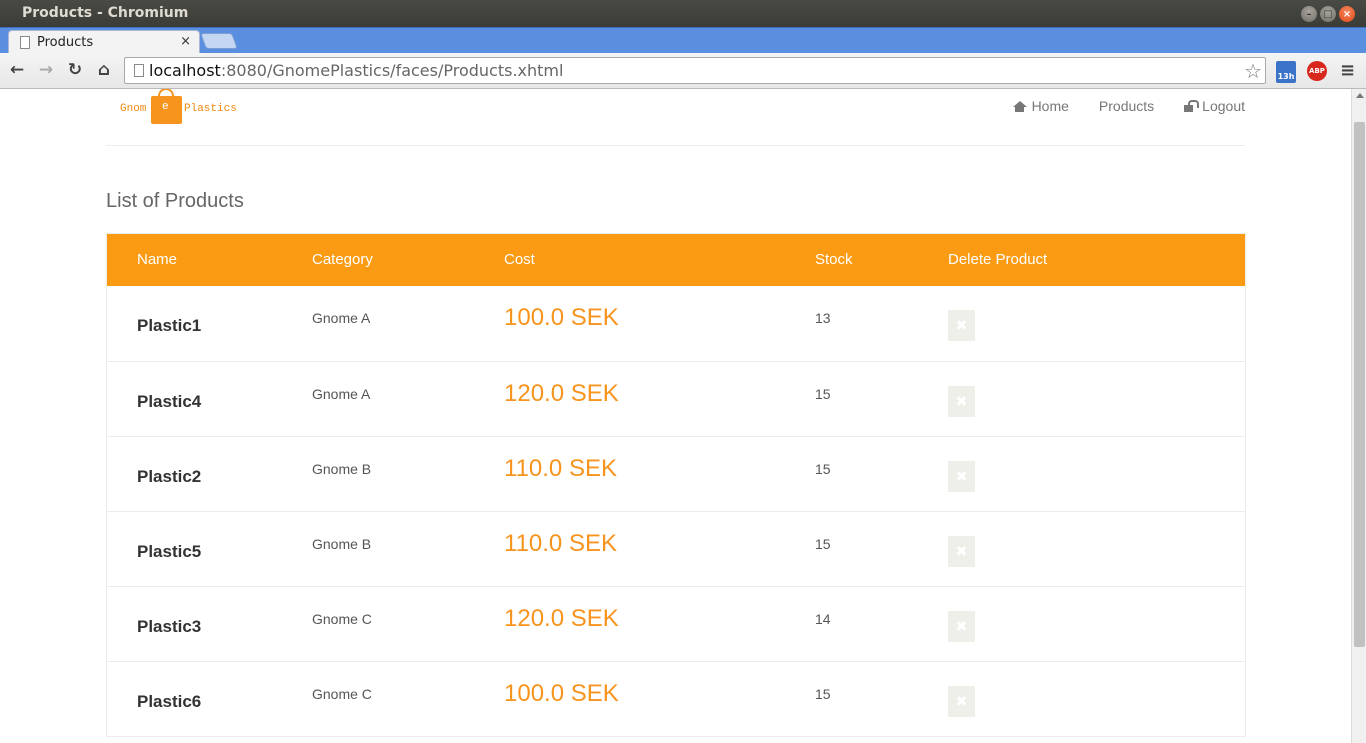 The width and height of the screenshot is (1366, 743). I want to click on nav-home: Home, so click(1040, 106).